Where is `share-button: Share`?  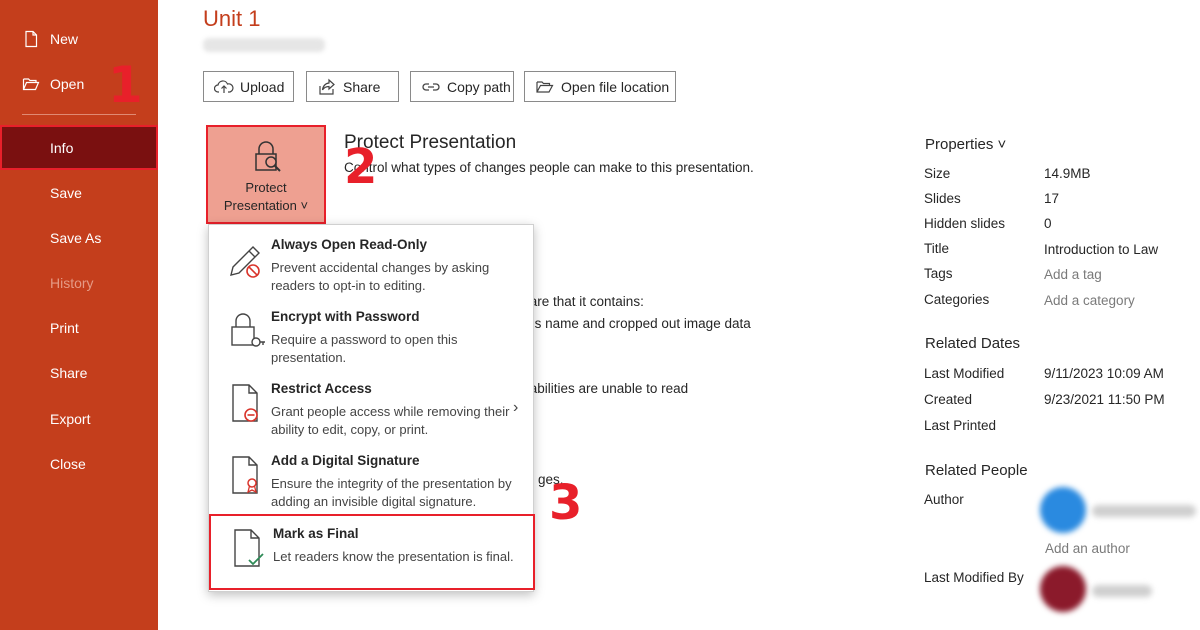 share-button: Share is located at coordinates (352, 86).